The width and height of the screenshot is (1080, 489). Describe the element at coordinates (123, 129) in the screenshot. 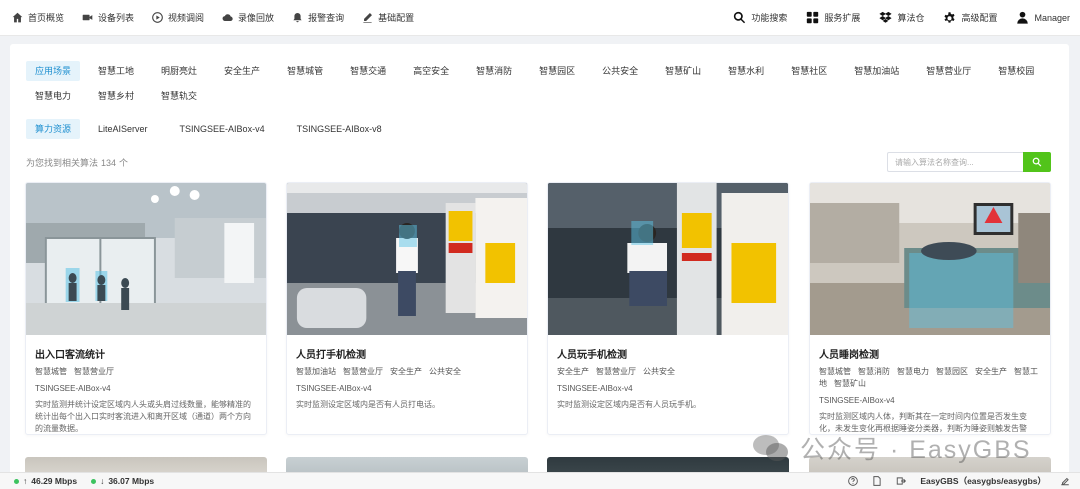

I see `resource-tag: LiteAIServer` at that location.